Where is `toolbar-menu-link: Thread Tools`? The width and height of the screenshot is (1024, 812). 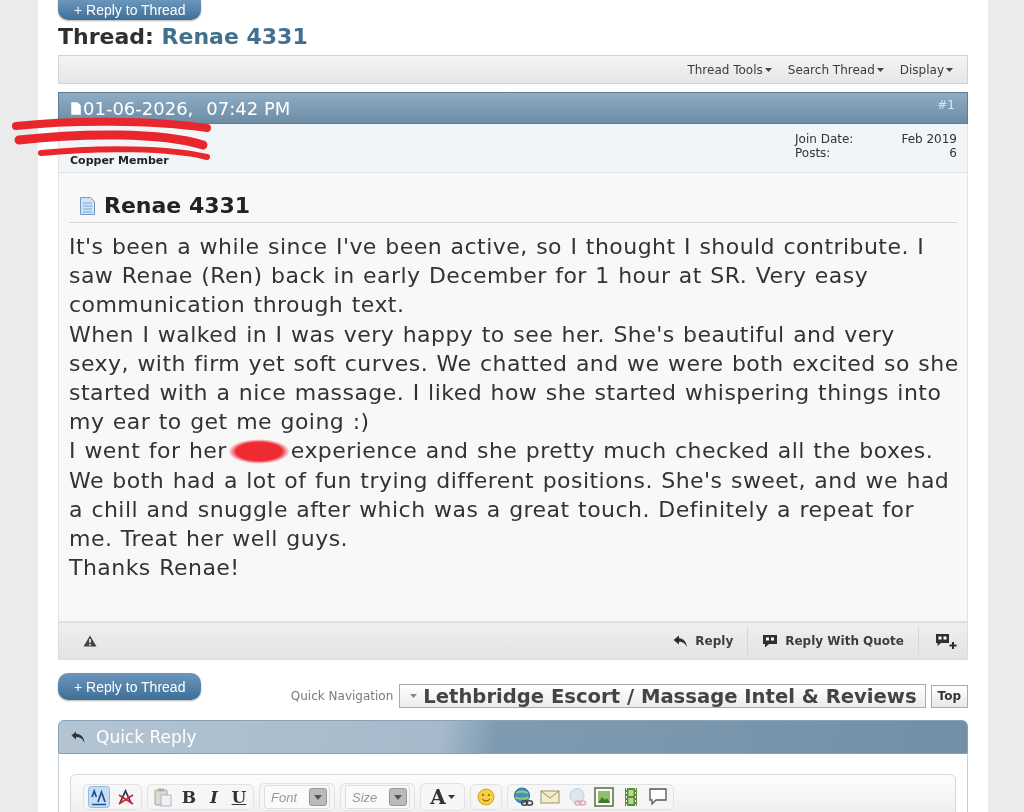
toolbar-menu-link: Thread Tools is located at coordinates (729, 69).